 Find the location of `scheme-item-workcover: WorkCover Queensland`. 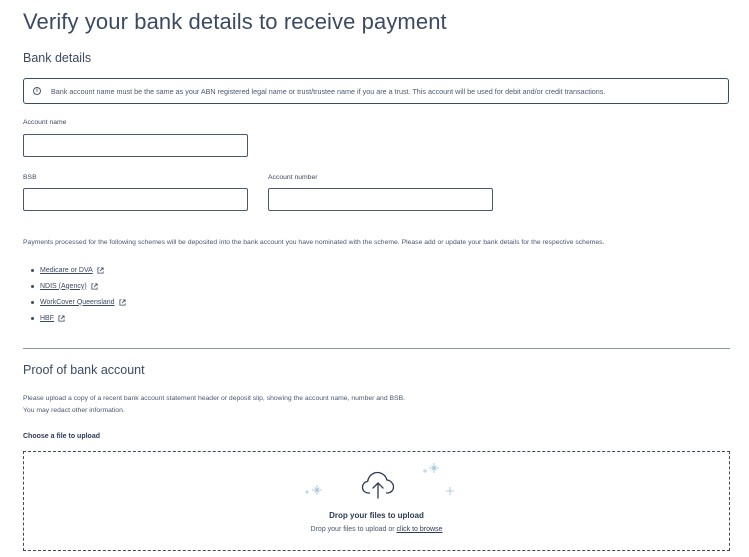

scheme-item-workcover: WorkCover Queensland is located at coordinates (78, 302).